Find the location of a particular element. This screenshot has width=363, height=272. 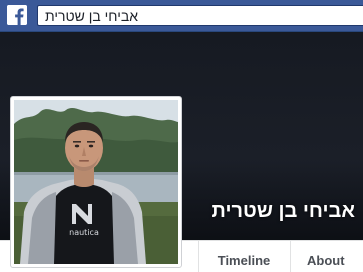

facebook-f-icon is located at coordinates (17, 15).